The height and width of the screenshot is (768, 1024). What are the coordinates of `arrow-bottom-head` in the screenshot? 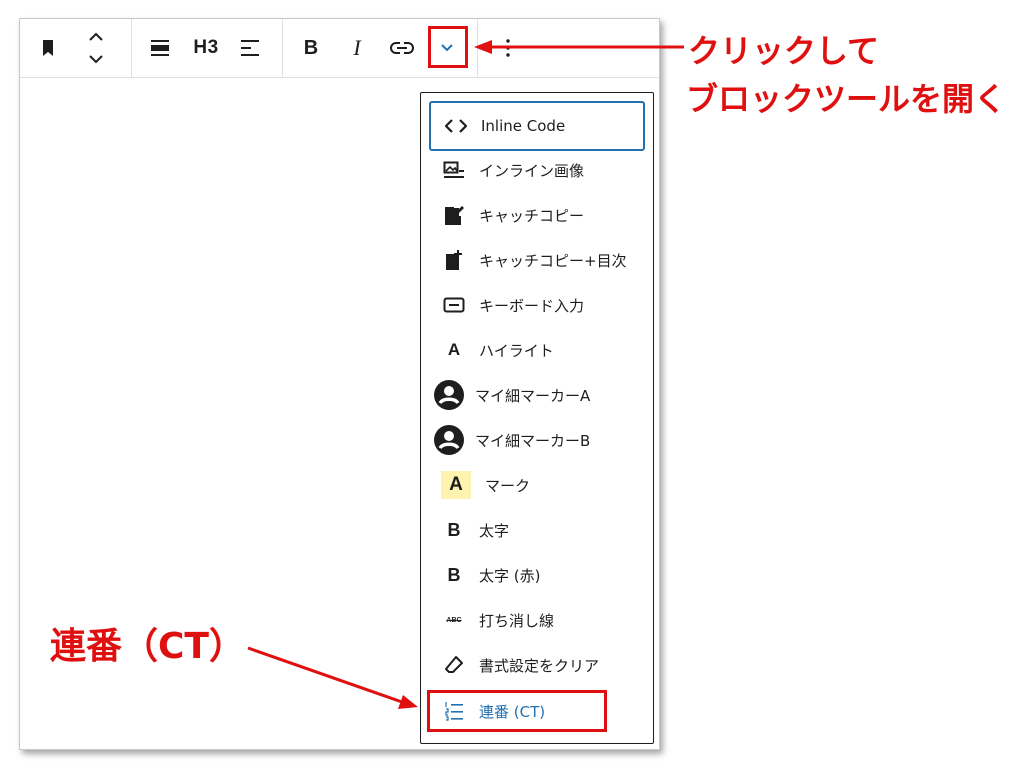 It's located at (408, 702).